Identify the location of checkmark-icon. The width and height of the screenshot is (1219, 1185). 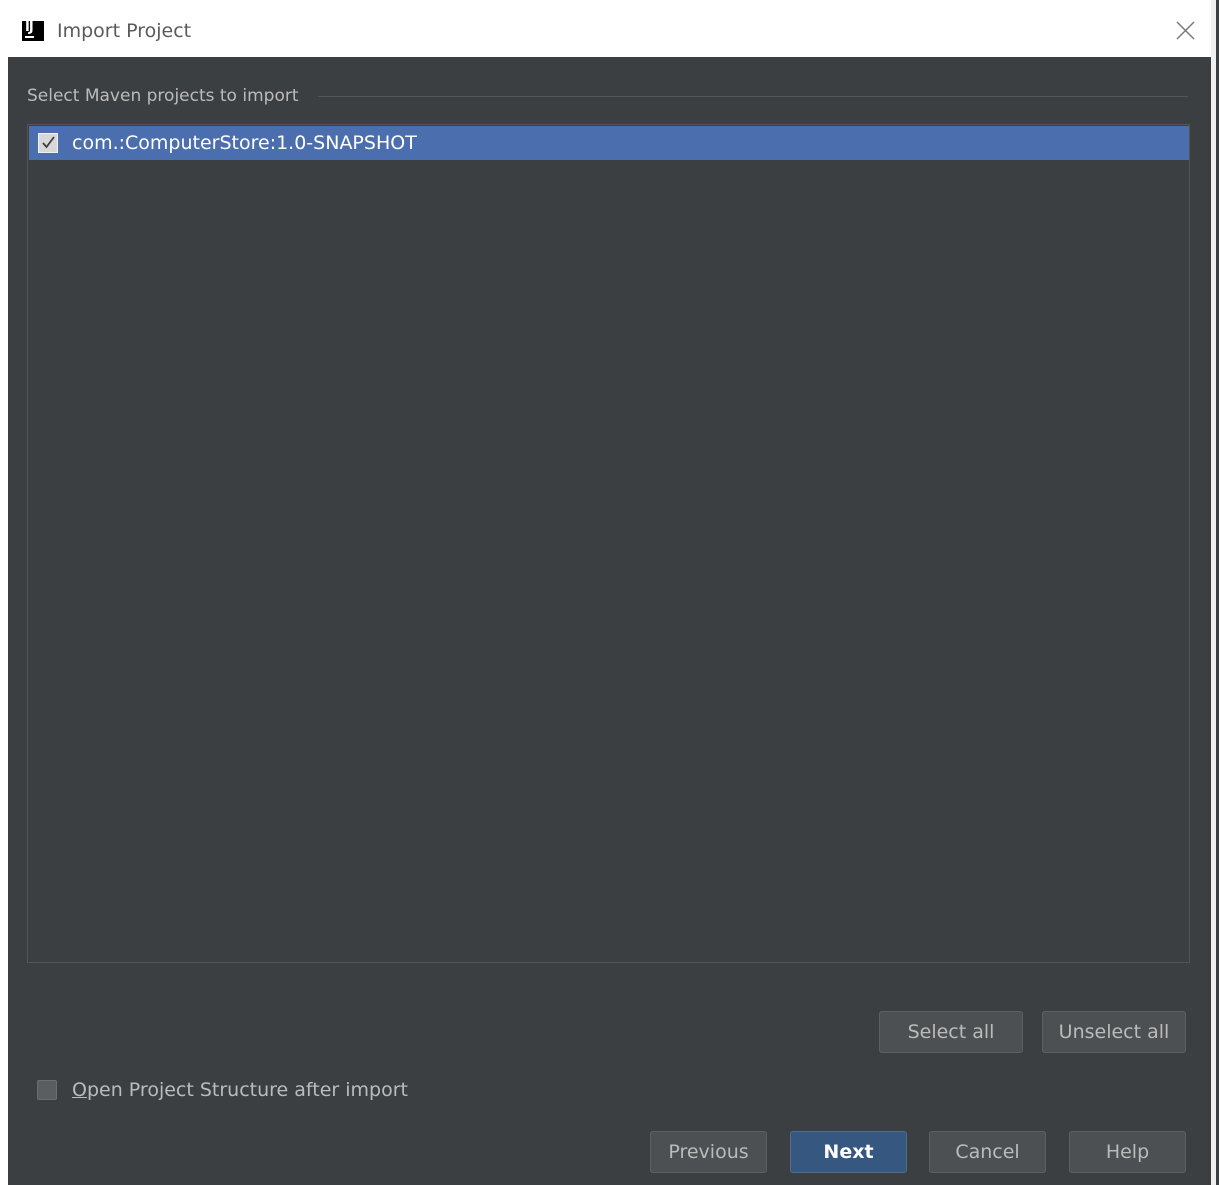
(48, 142).